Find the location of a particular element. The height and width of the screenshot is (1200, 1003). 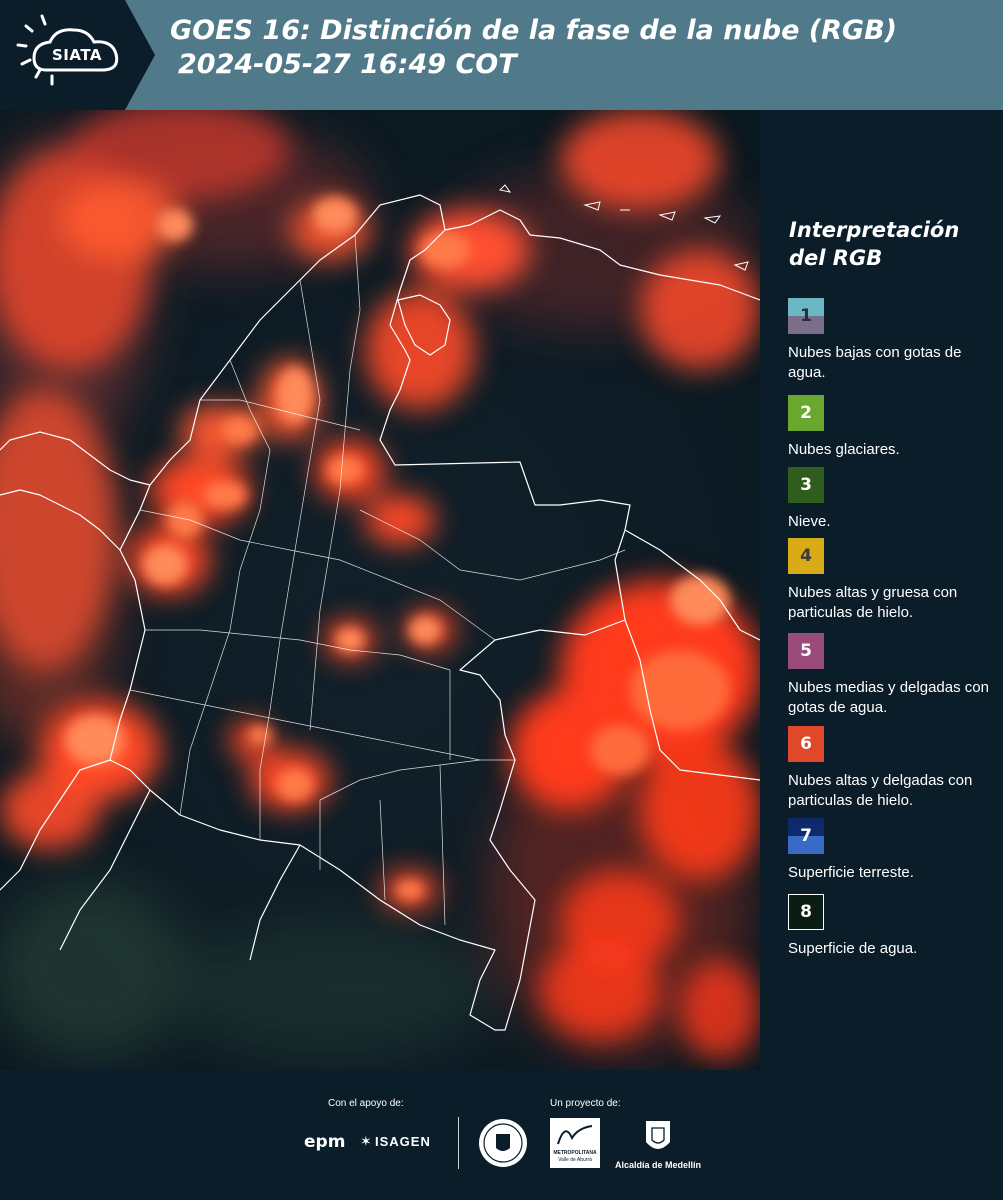

area-metropolitana-logo: METROPOLITANA Valle de Aburrá is located at coordinates (575, 1143).